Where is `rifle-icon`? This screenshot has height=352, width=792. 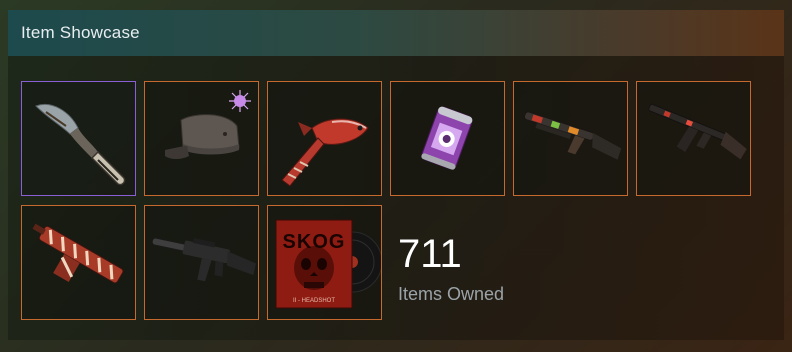 rifle-icon is located at coordinates (697, 131).